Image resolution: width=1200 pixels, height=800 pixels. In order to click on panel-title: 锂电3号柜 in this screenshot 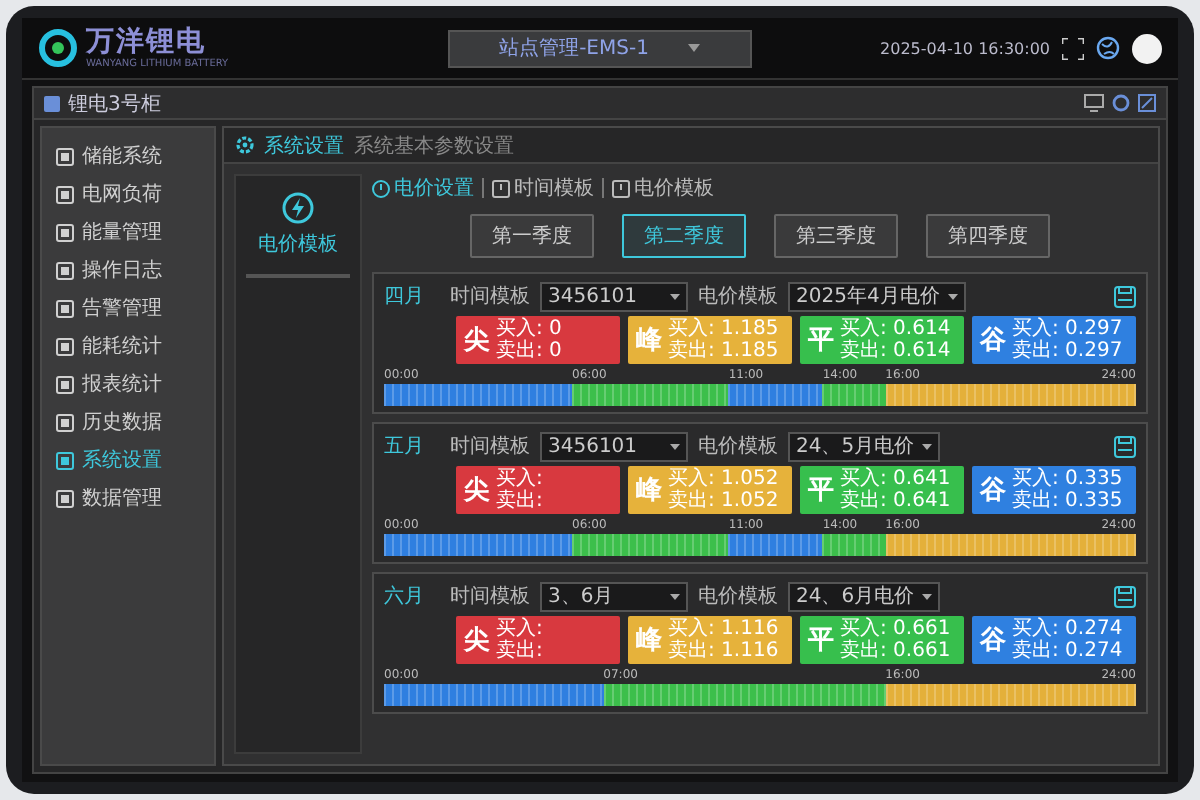, I will do `click(114, 104)`.